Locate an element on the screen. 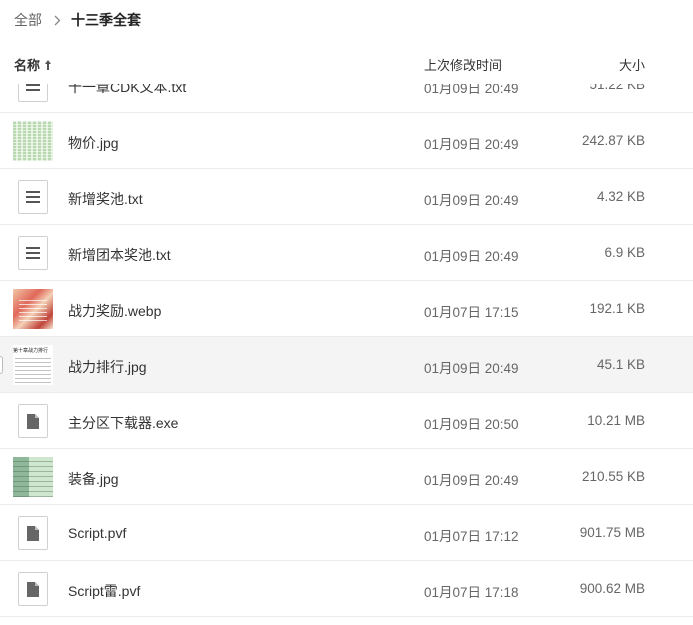 This screenshot has height=625, width=693. breadcrumb: 全部 十三季全套 is located at coordinates (77, 20).